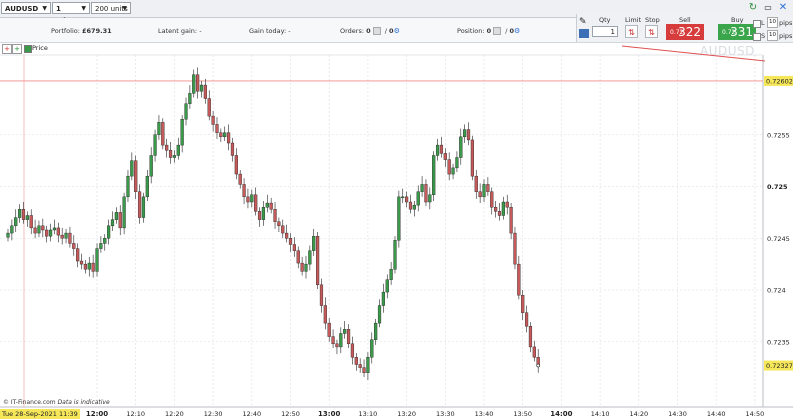  I want to click on x-tick-label: 12:30, so click(213, 414).